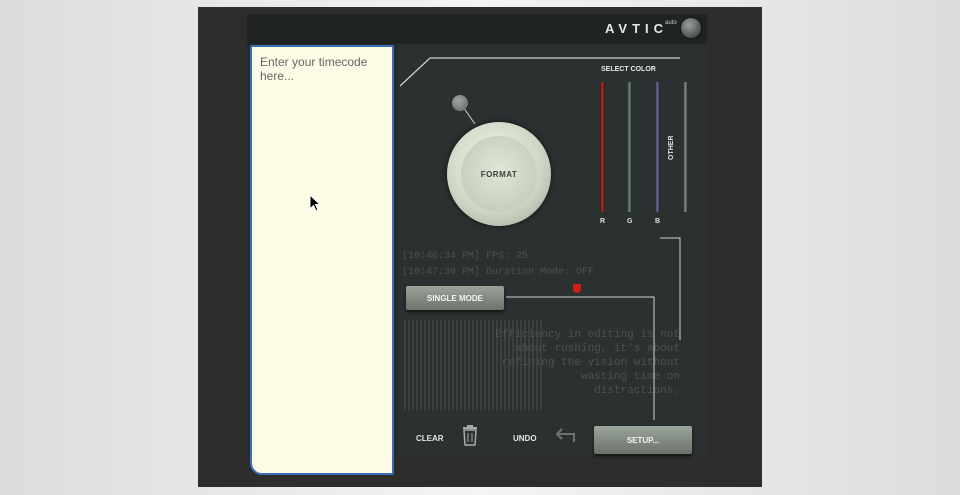 This screenshot has width=960, height=495. What do you see at coordinates (630, 377) in the screenshot?
I see `quote-line: wasting time on` at bounding box center [630, 377].